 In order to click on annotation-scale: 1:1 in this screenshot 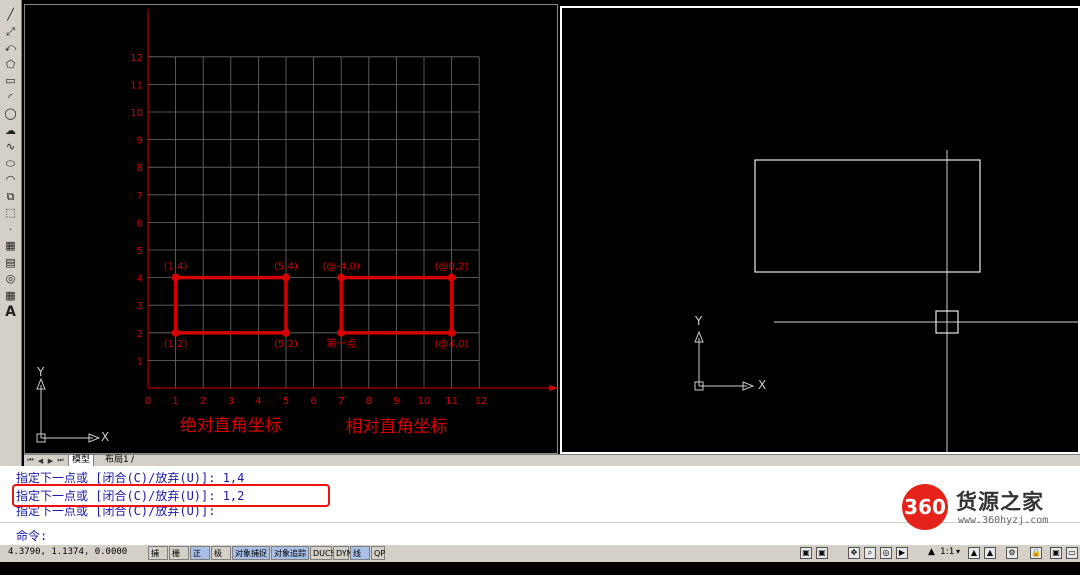, I will do `click(947, 552)`.